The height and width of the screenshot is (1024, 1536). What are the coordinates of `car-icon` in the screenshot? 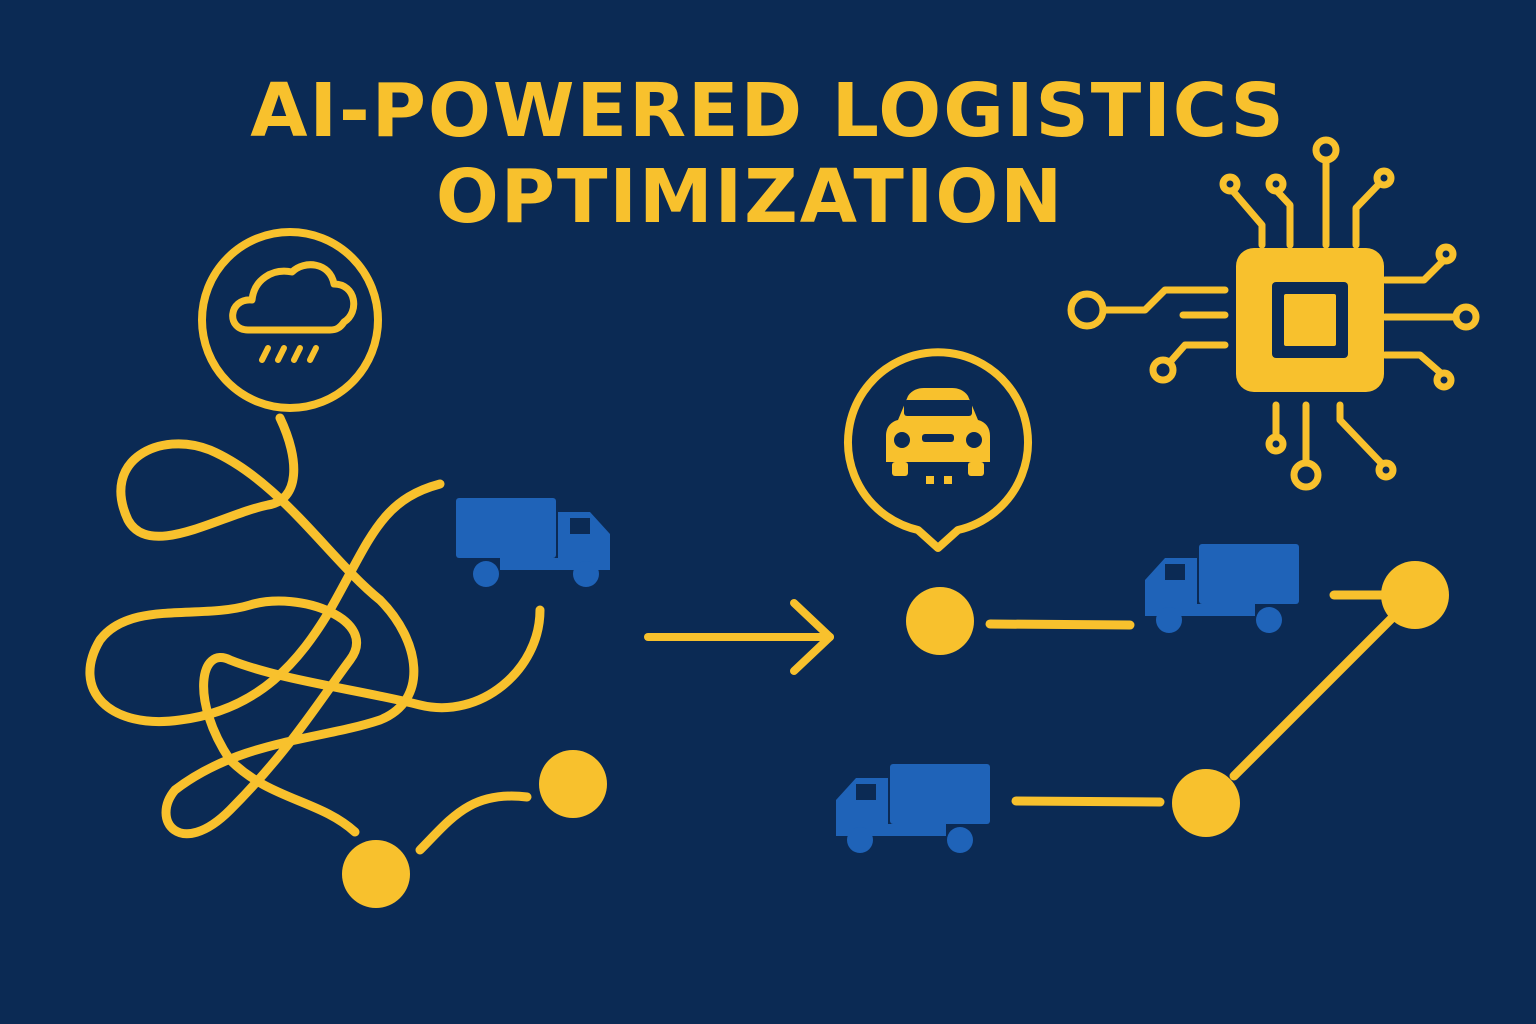 It's located at (938, 450).